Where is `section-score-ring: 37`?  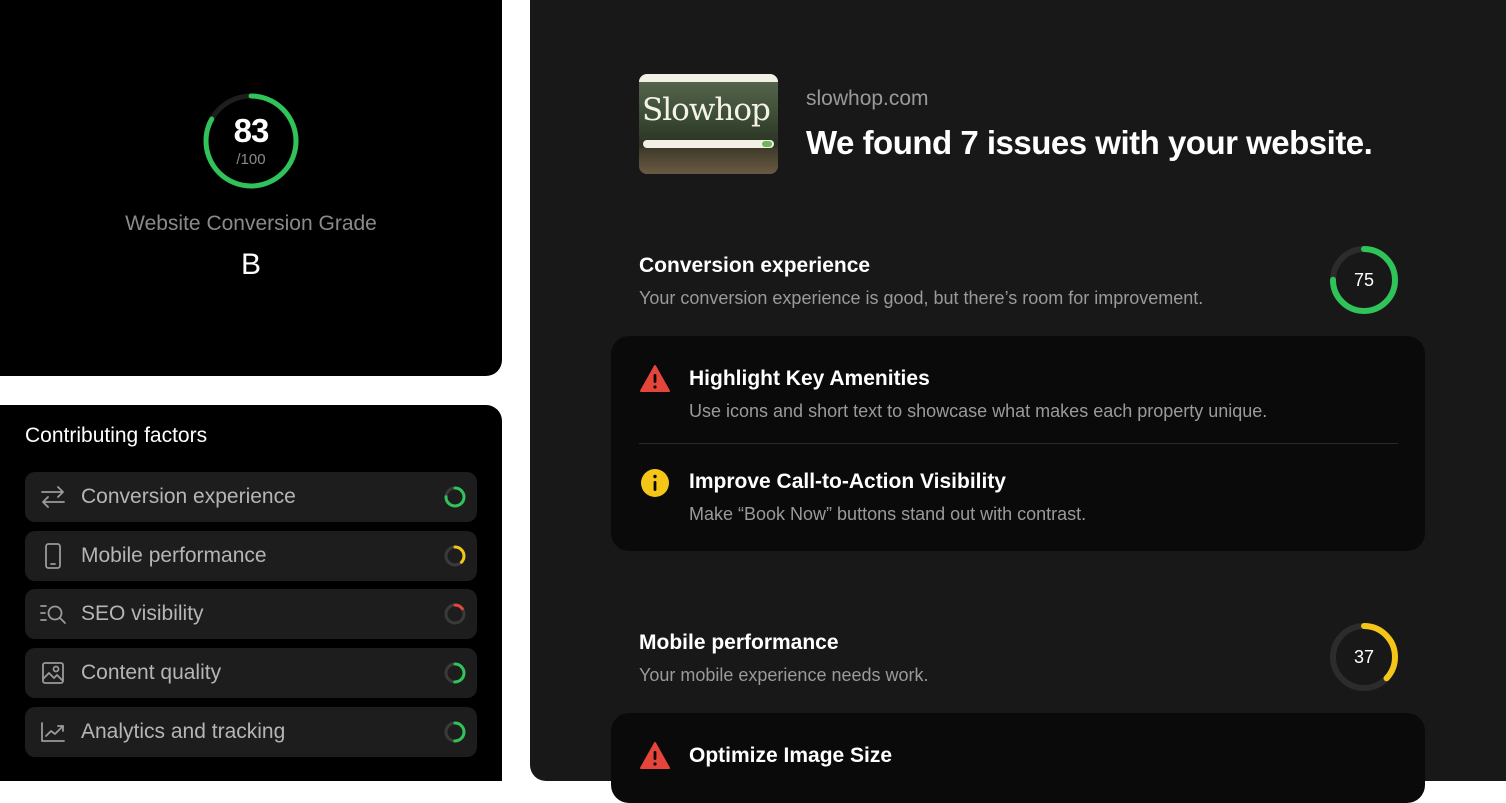 section-score-ring: 37 is located at coordinates (1364, 657).